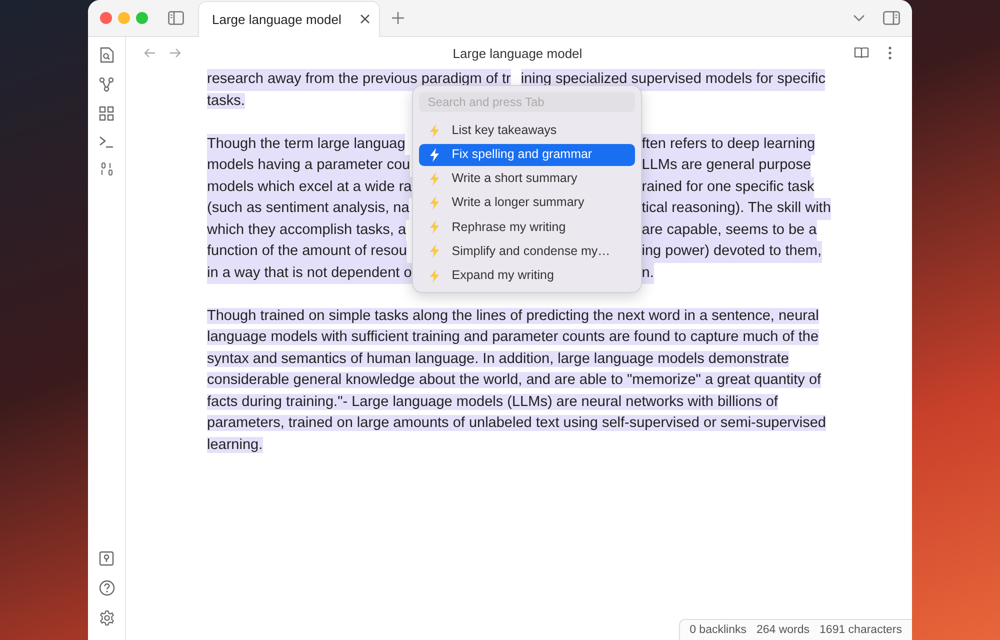 The height and width of the screenshot is (640, 1000). Describe the element at coordinates (106, 169) in the screenshot. I see `binary-icon` at that location.